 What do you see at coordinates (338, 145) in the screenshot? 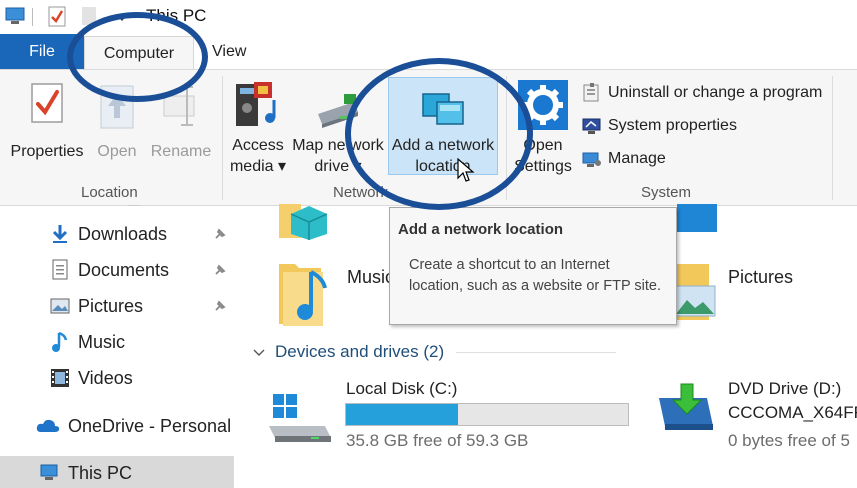
I see `map-network-drive-label: Map network` at bounding box center [338, 145].